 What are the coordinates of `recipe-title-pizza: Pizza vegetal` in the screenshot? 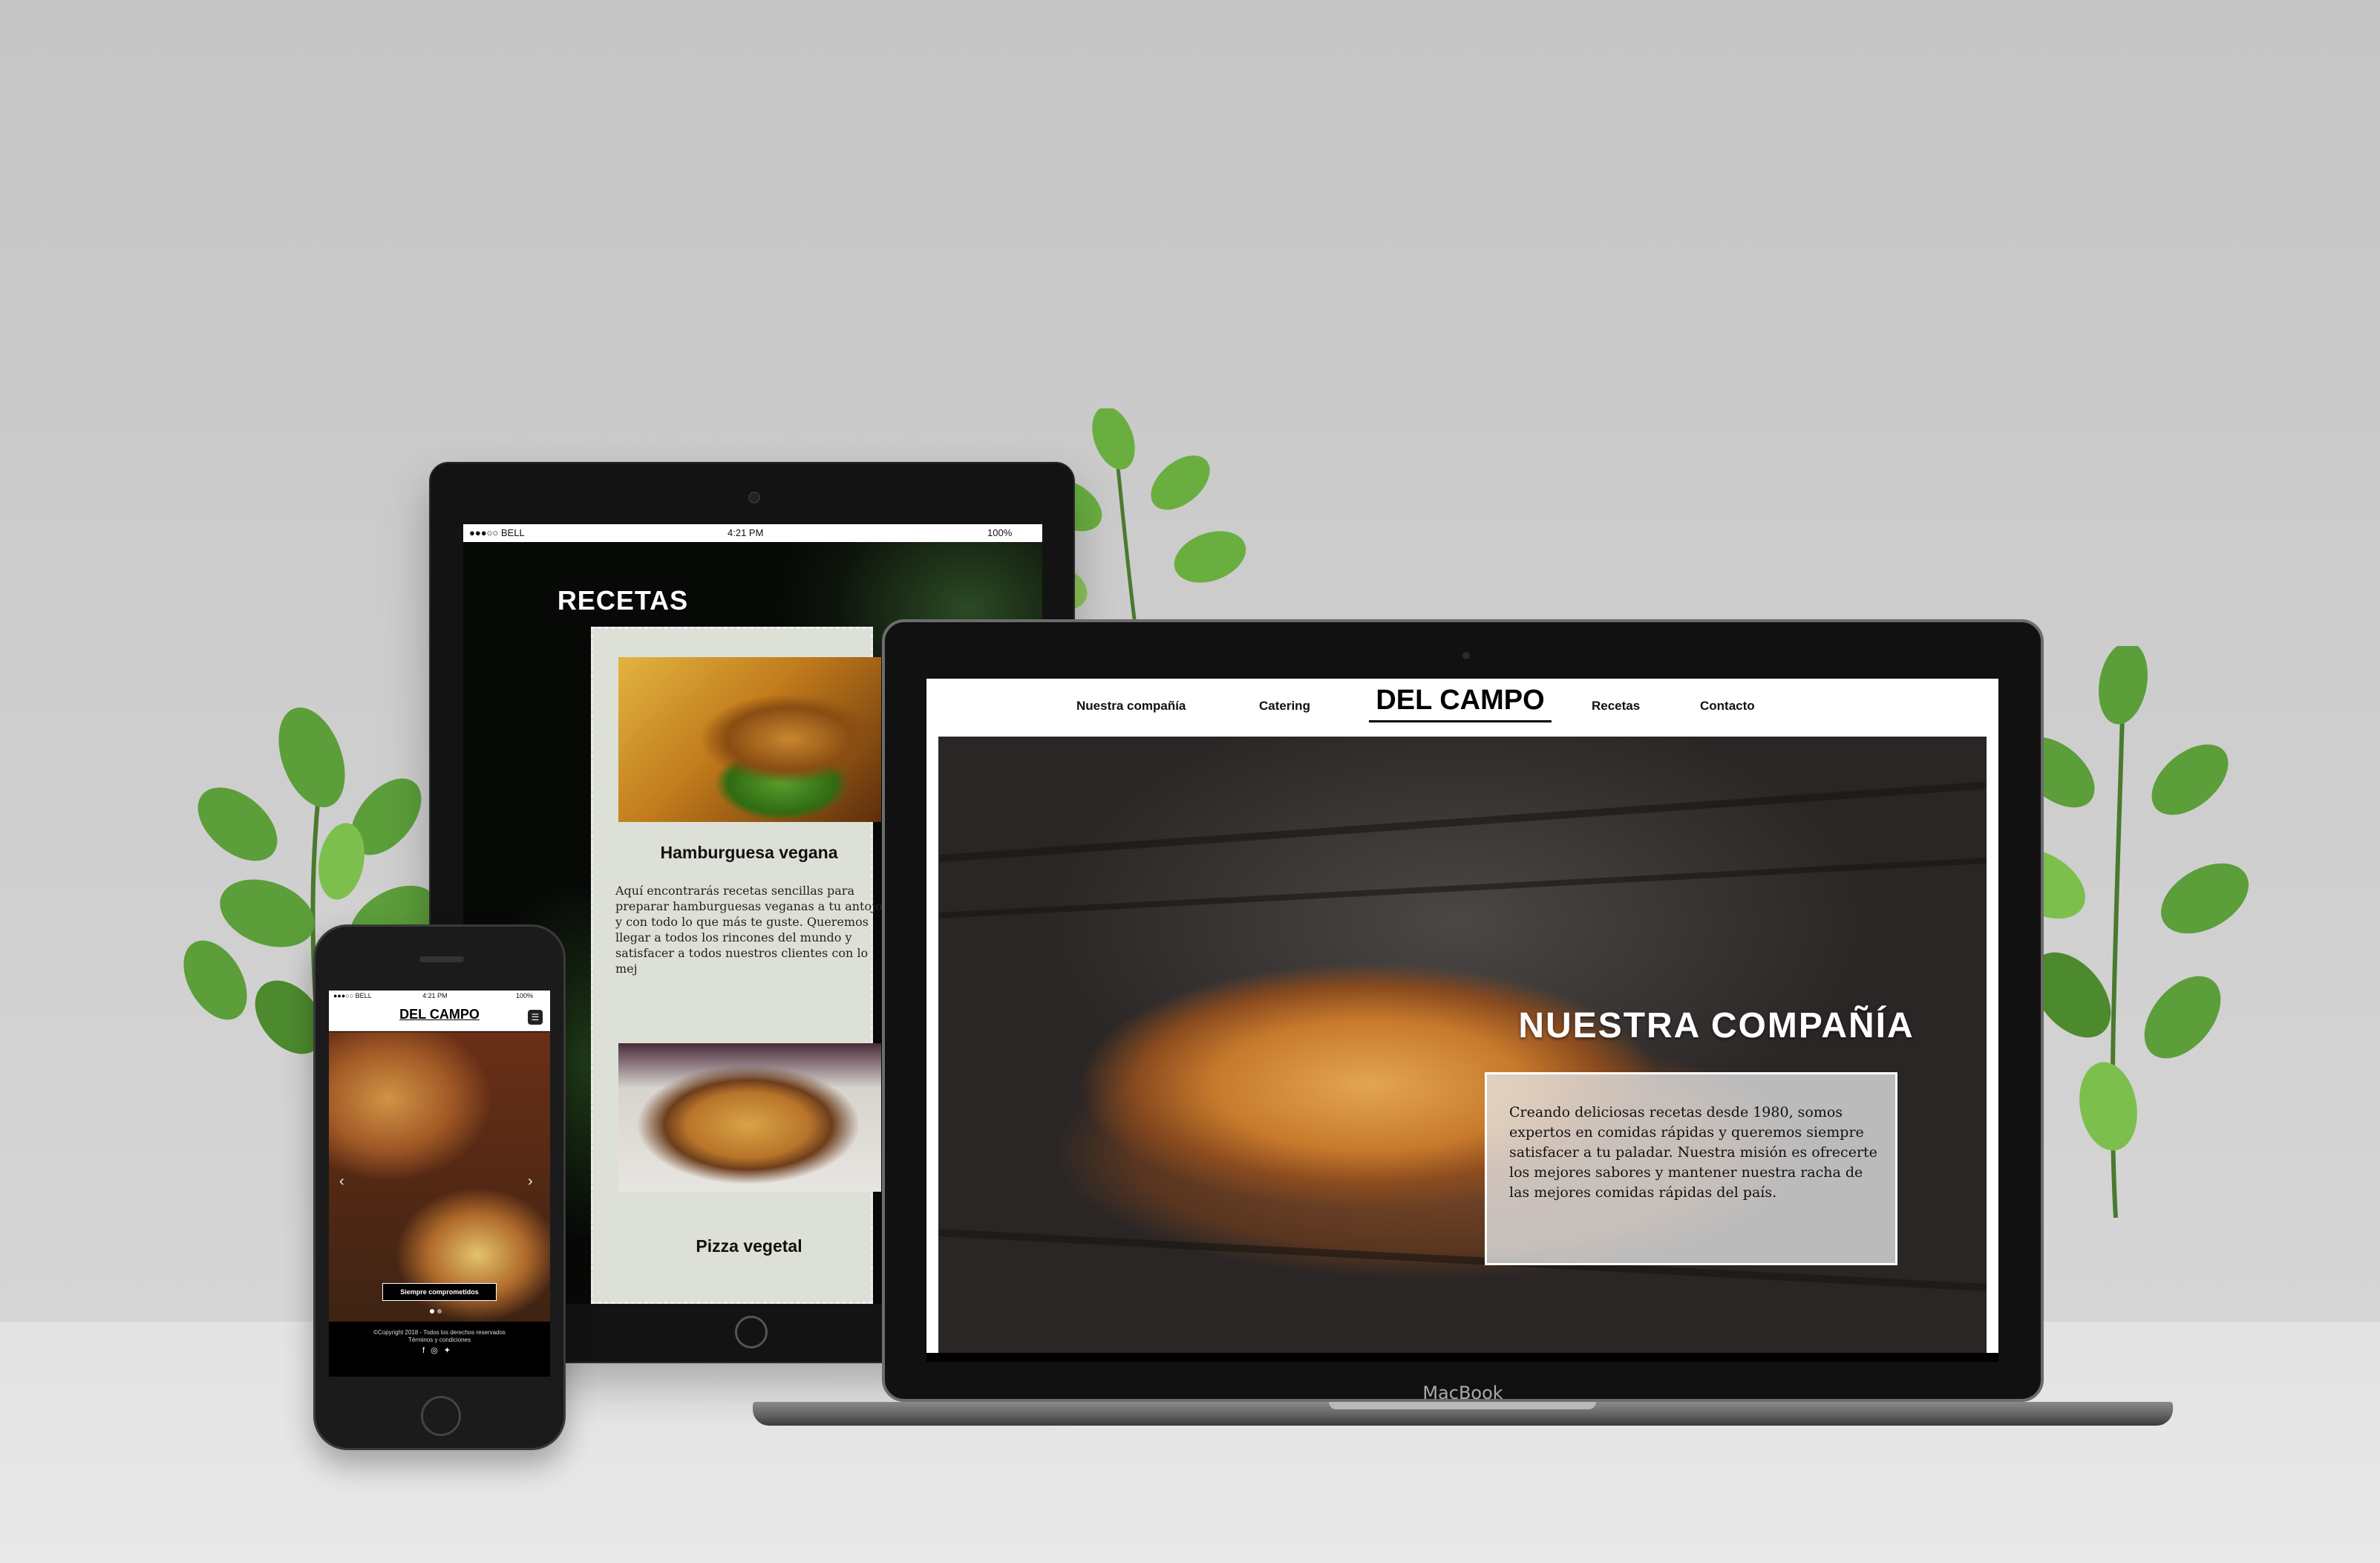 It's located at (749, 1246).